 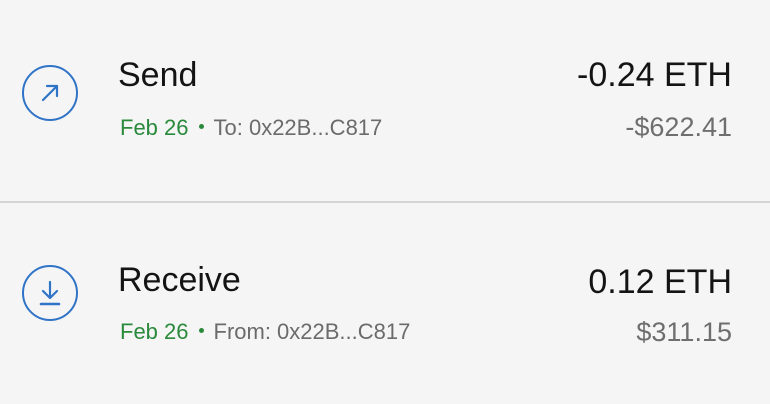 I want to click on transaction-meta: Feb 26 To: 0x22B...C817, so click(x=251, y=128).